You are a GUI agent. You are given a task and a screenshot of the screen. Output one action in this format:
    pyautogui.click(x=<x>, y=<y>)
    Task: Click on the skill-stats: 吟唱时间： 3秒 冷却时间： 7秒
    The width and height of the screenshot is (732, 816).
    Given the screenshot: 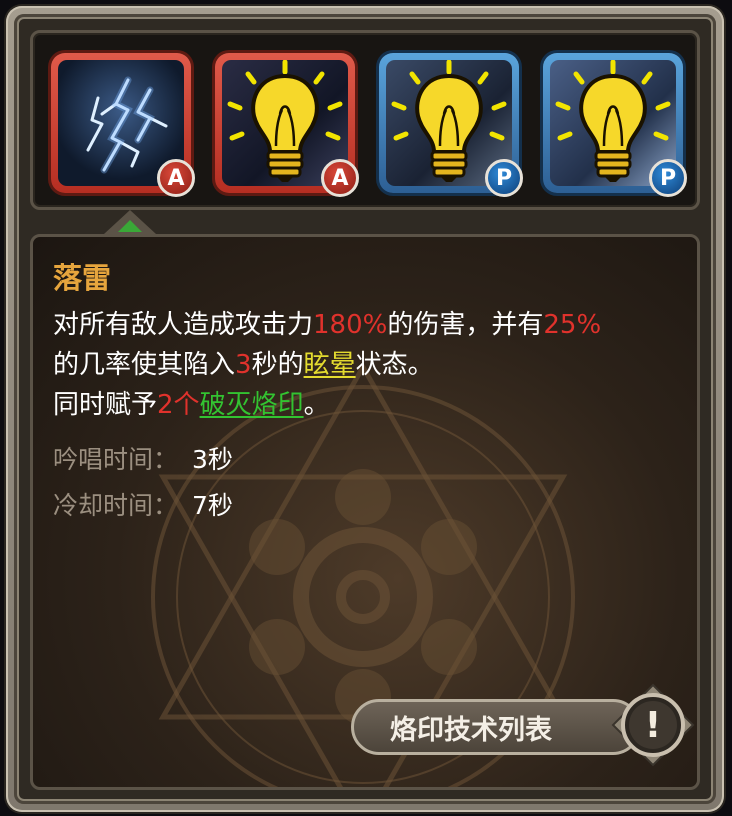 What is the action you would take?
    pyautogui.click(x=367, y=483)
    